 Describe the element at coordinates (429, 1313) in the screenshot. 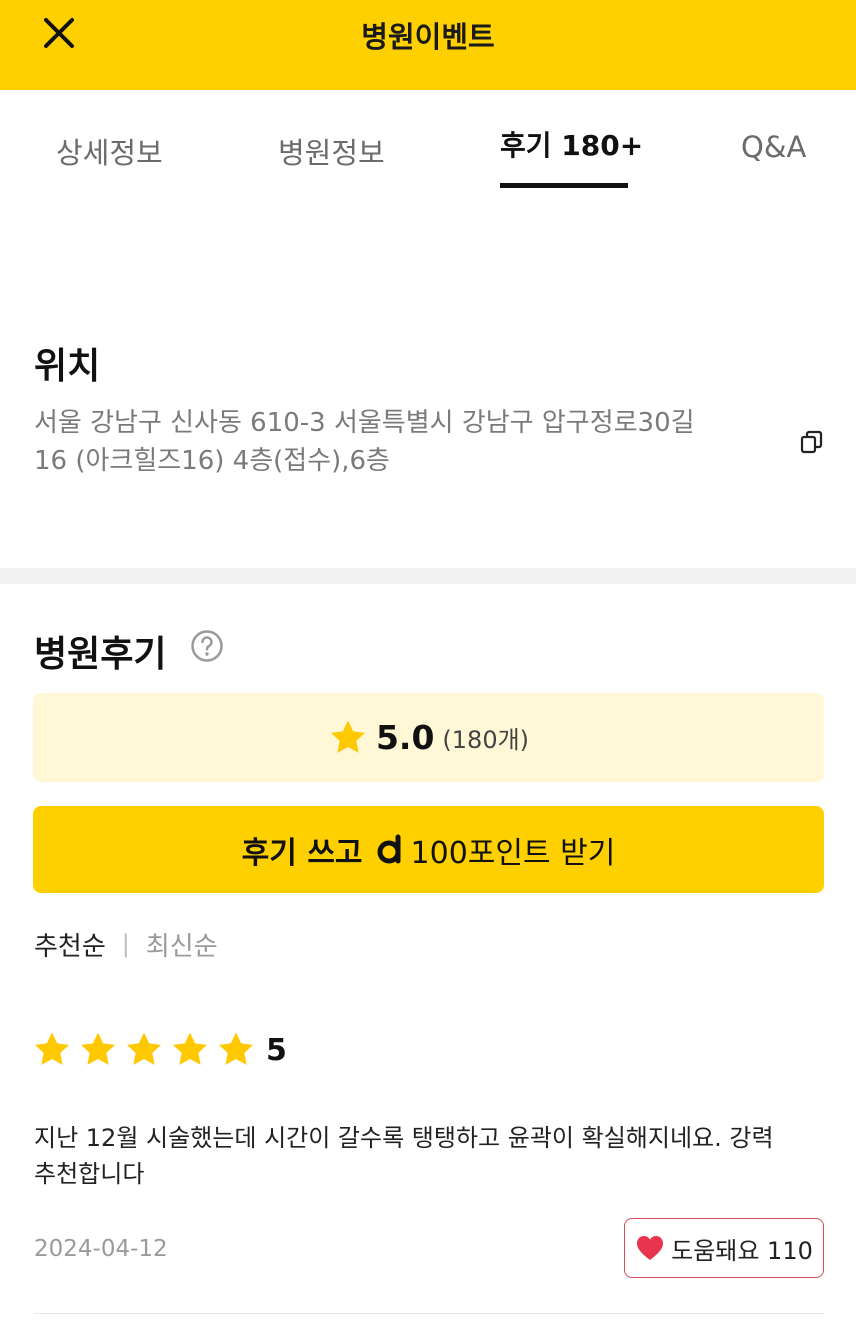

I see `review-divider` at that location.